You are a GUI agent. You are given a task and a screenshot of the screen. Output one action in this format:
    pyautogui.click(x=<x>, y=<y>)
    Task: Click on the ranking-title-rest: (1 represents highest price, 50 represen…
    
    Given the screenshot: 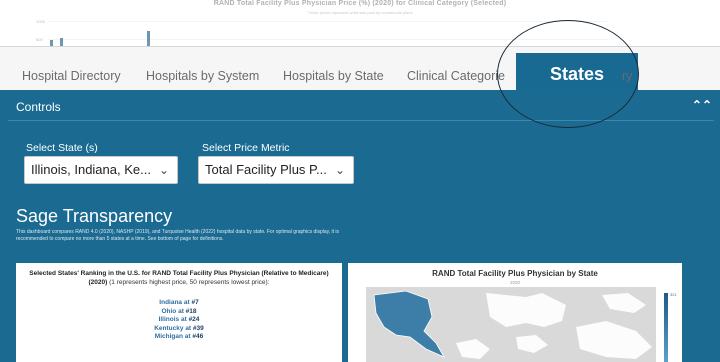 What is the action you would take?
    pyautogui.click(x=189, y=282)
    